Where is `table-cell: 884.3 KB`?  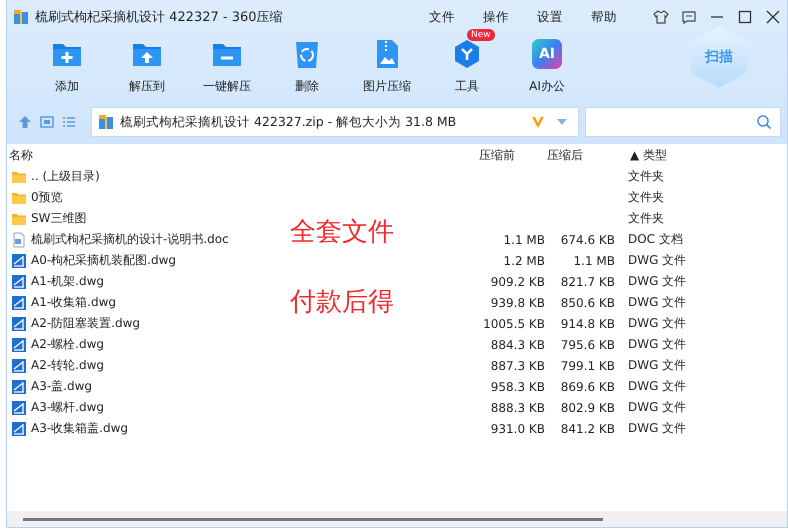
table-cell: 884.3 KB is located at coordinates (517, 345).